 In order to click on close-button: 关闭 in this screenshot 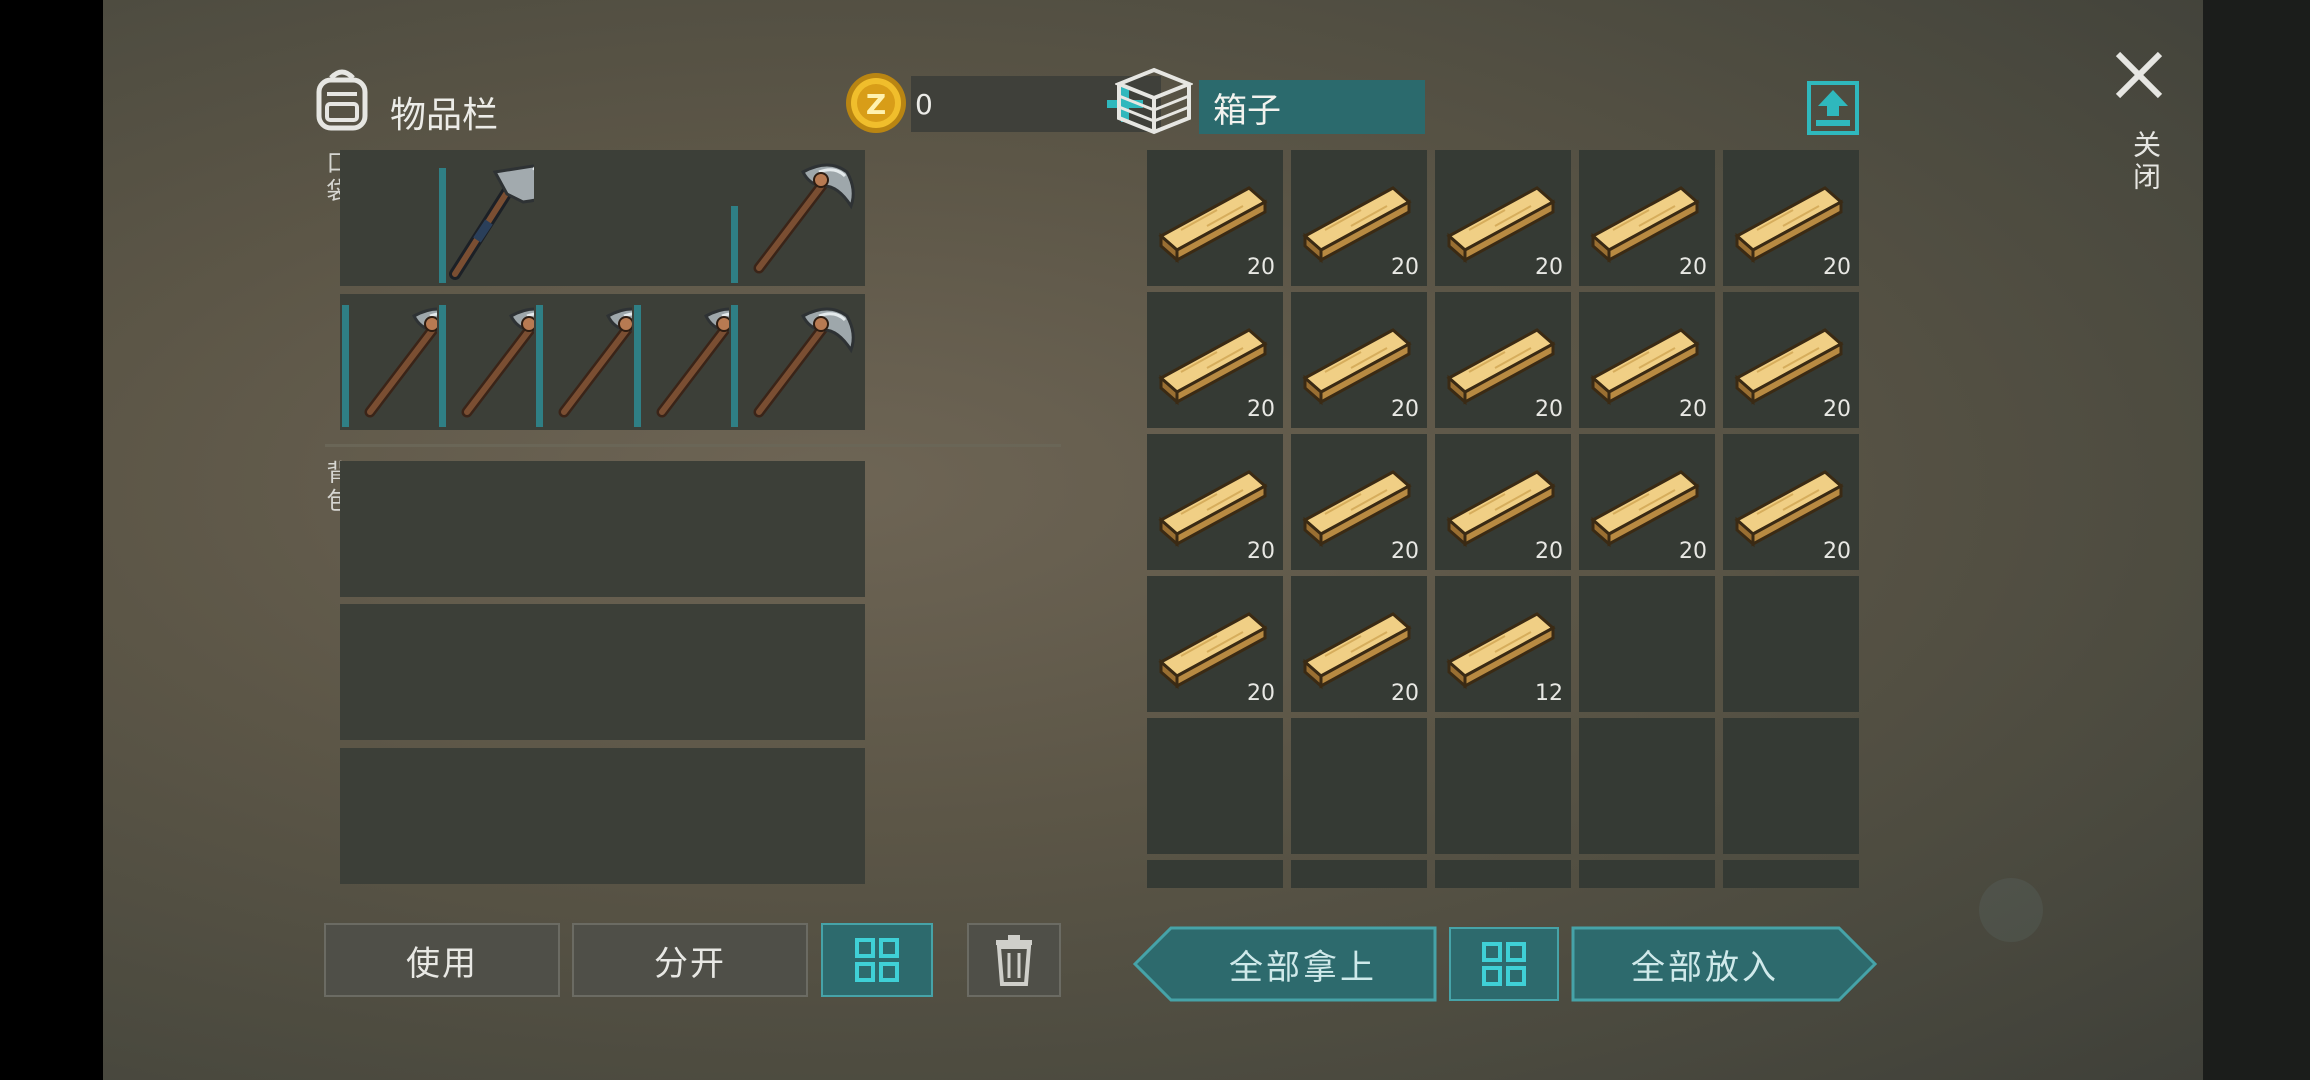, I will do `click(2139, 128)`.